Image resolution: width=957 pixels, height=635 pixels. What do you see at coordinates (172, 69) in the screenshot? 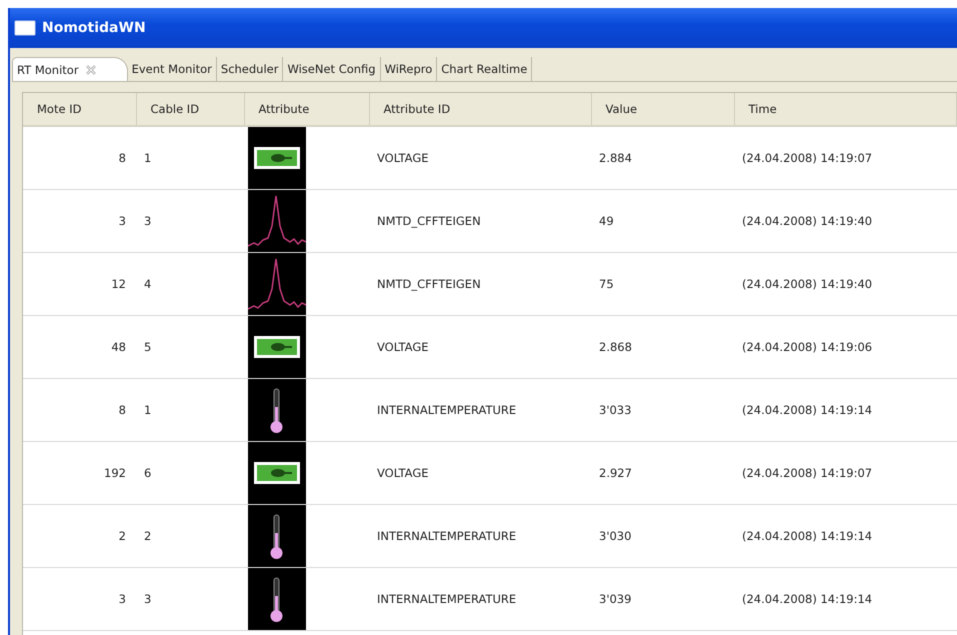
I see `tab: Event Monitor` at bounding box center [172, 69].